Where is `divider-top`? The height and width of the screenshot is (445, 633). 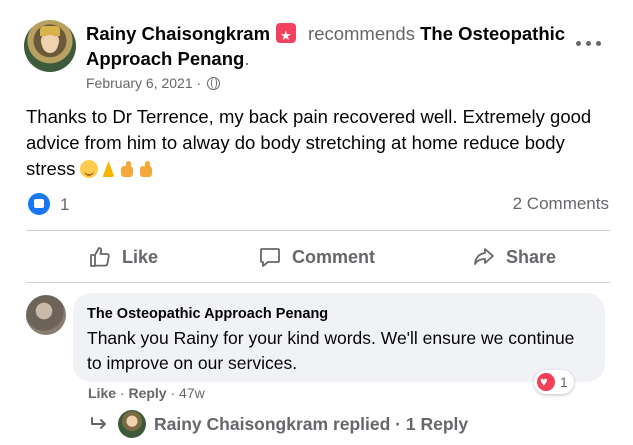
divider-top is located at coordinates (318, 230).